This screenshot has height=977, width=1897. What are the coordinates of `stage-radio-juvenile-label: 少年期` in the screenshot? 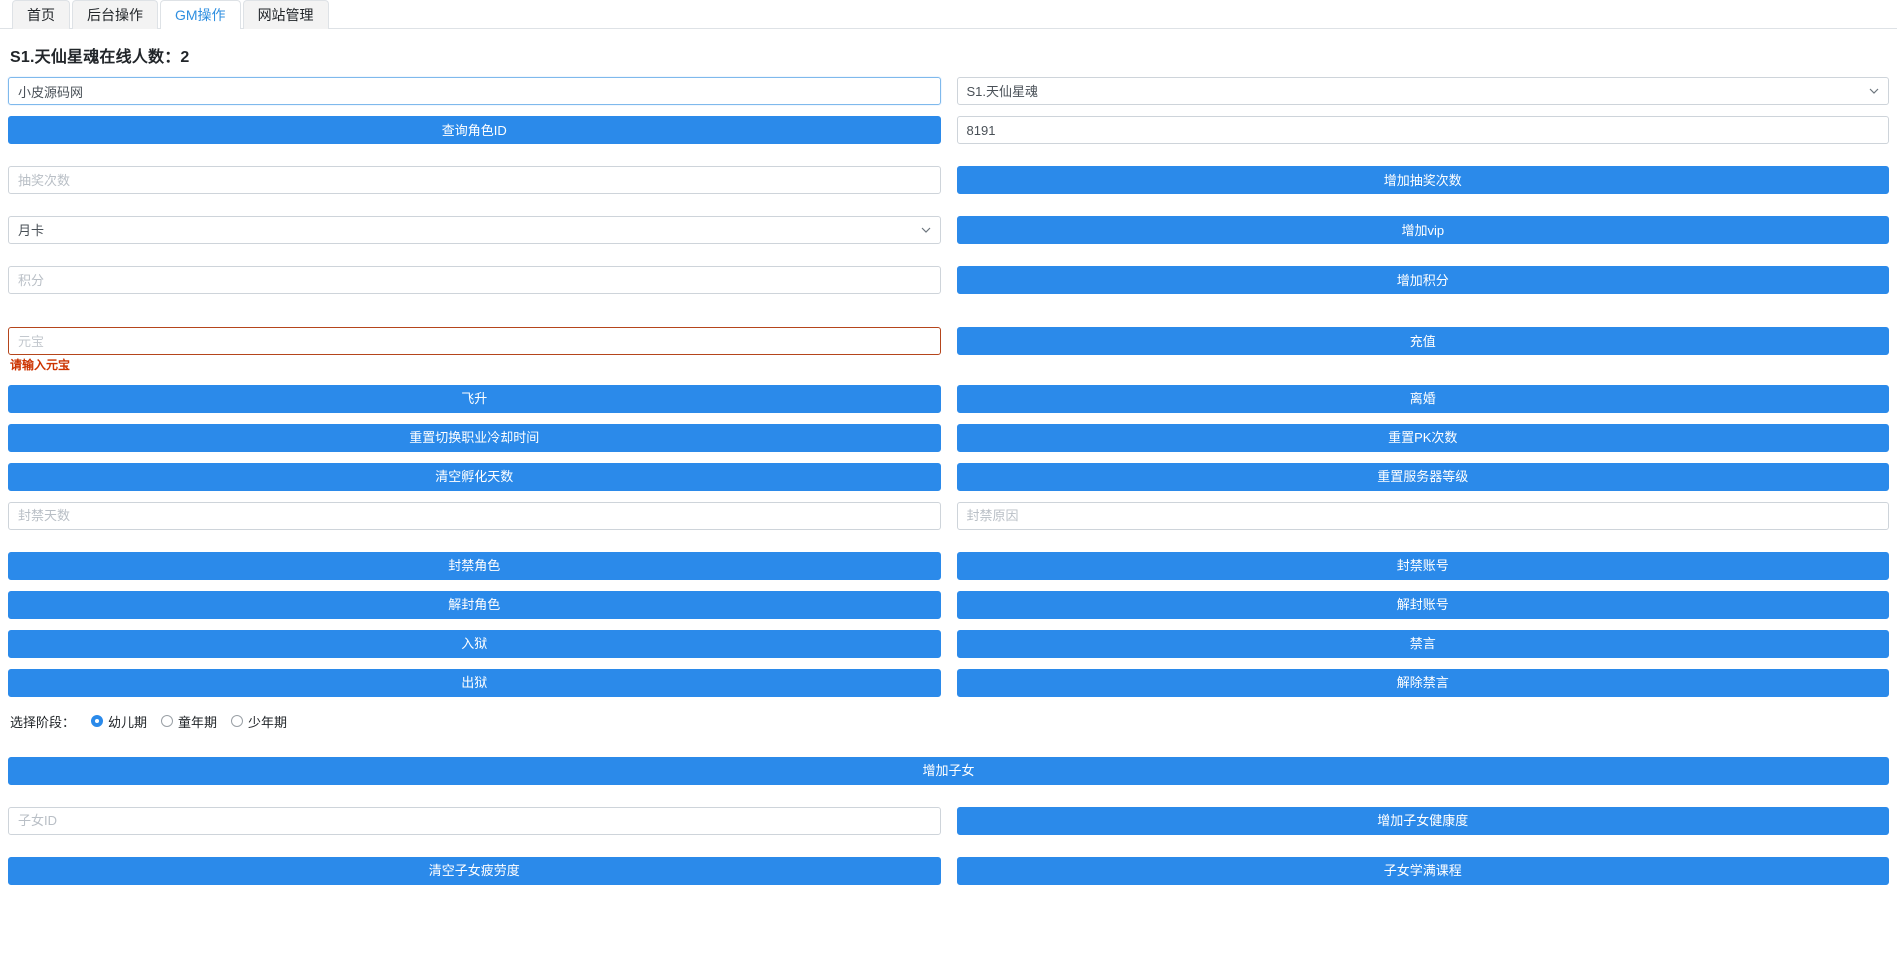 It's located at (268, 722).